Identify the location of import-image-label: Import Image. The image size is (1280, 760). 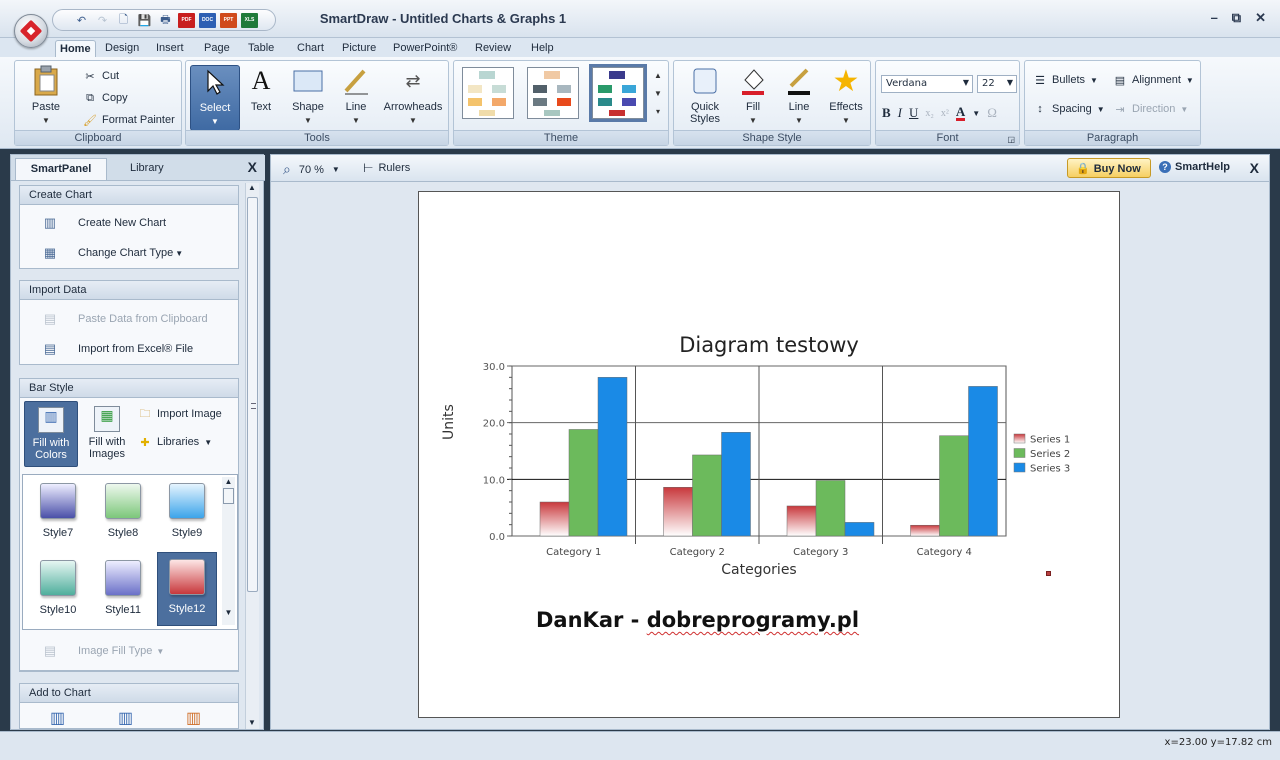
(189, 414).